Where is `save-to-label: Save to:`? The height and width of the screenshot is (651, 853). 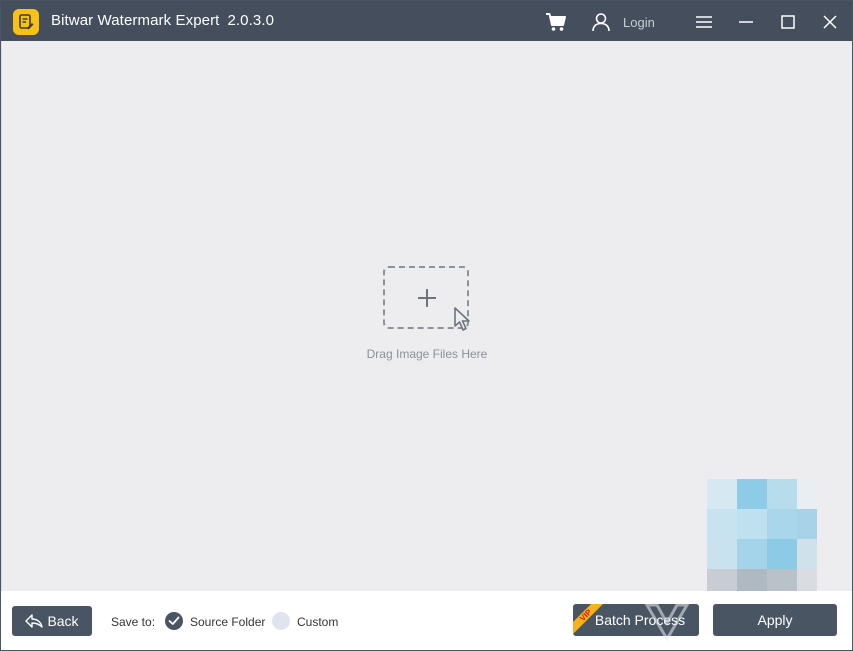 save-to-label: Save to: is located at coordinates (133, 622).